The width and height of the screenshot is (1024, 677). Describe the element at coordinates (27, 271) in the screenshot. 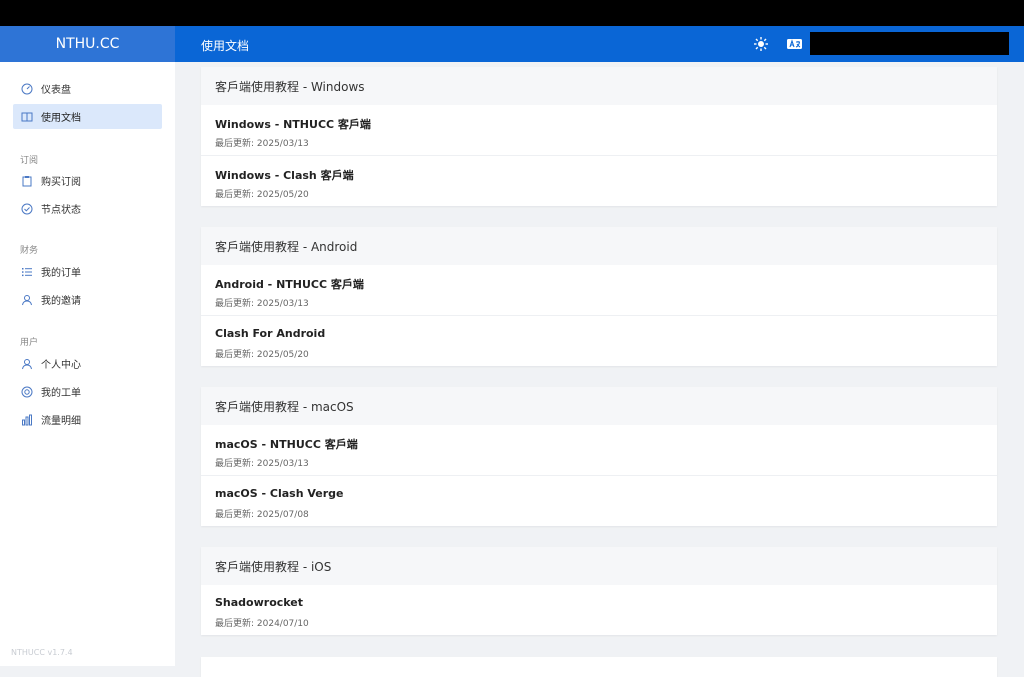

I see `list-icon` at that location.